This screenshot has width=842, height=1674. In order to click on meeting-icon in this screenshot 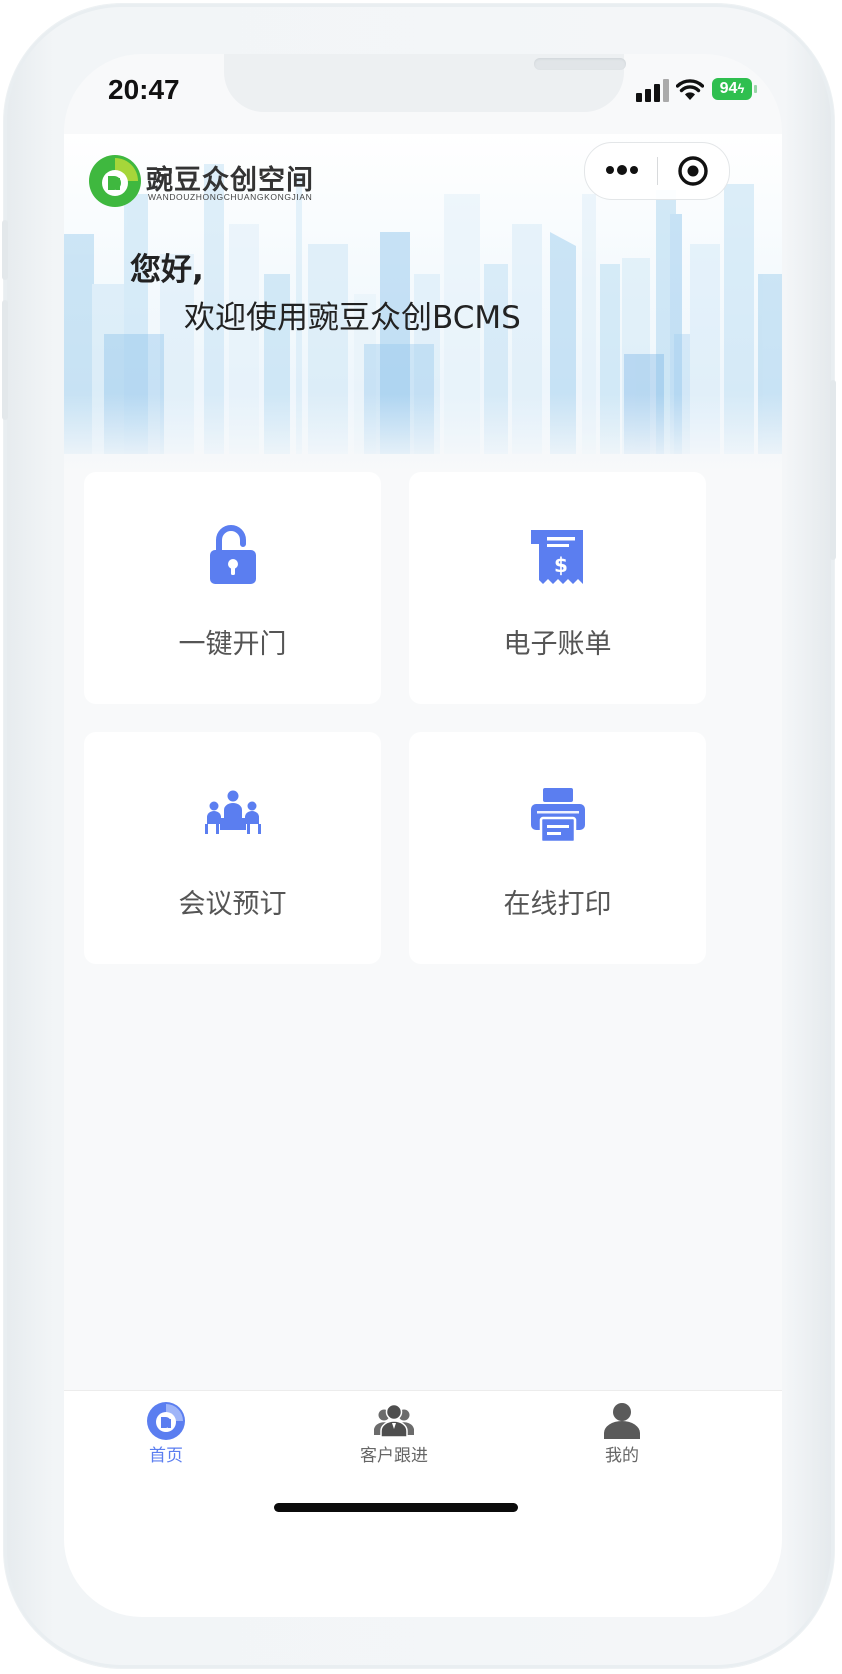, I will do `click(233, 812)`.